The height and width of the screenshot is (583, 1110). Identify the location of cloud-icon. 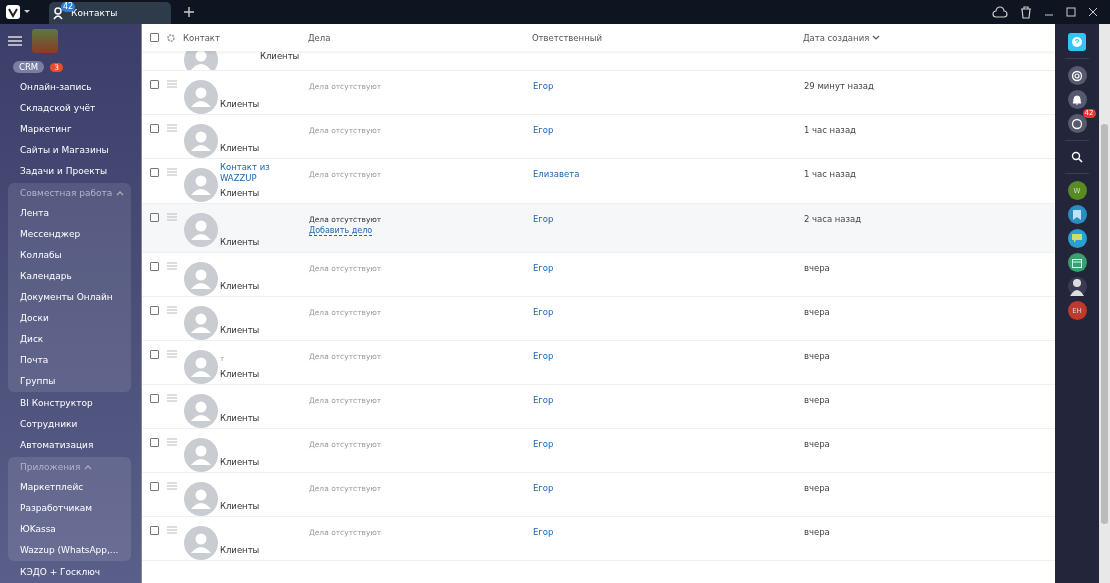
(1000, 12).